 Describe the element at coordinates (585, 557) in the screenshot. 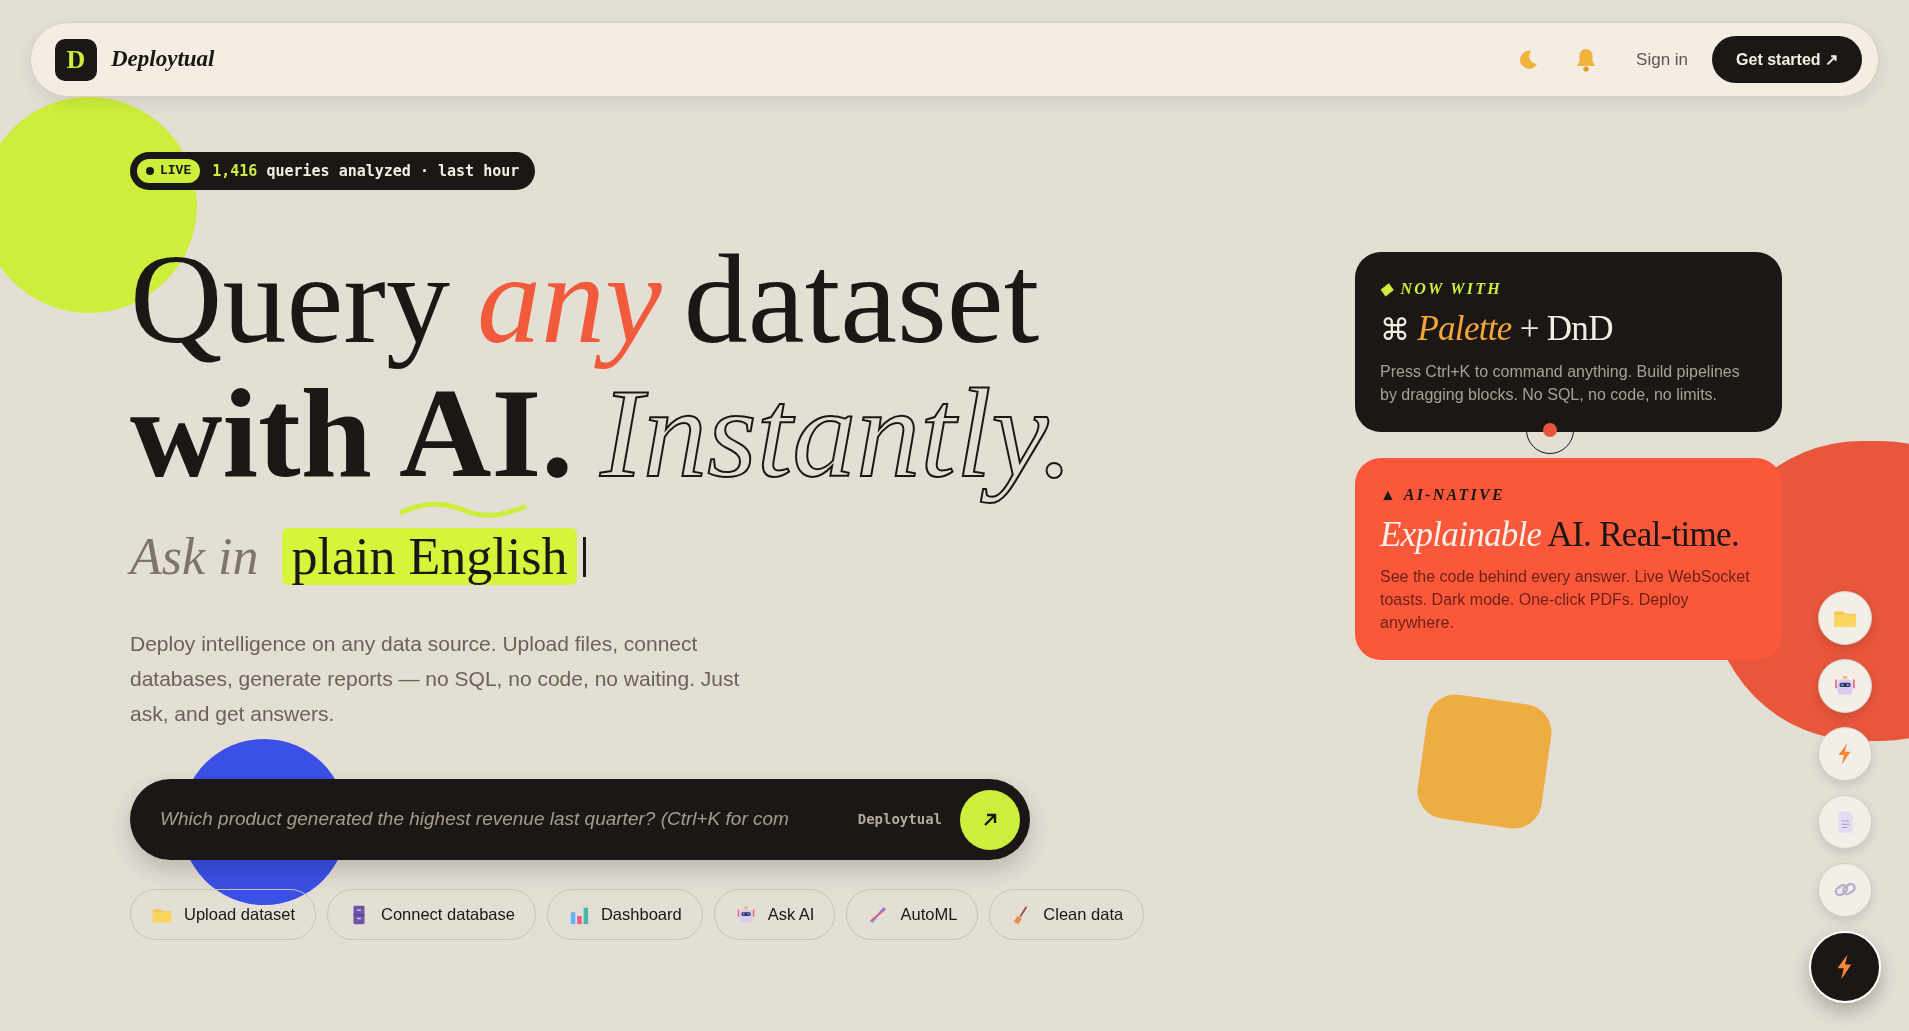

I see `text-cursor` at that location.